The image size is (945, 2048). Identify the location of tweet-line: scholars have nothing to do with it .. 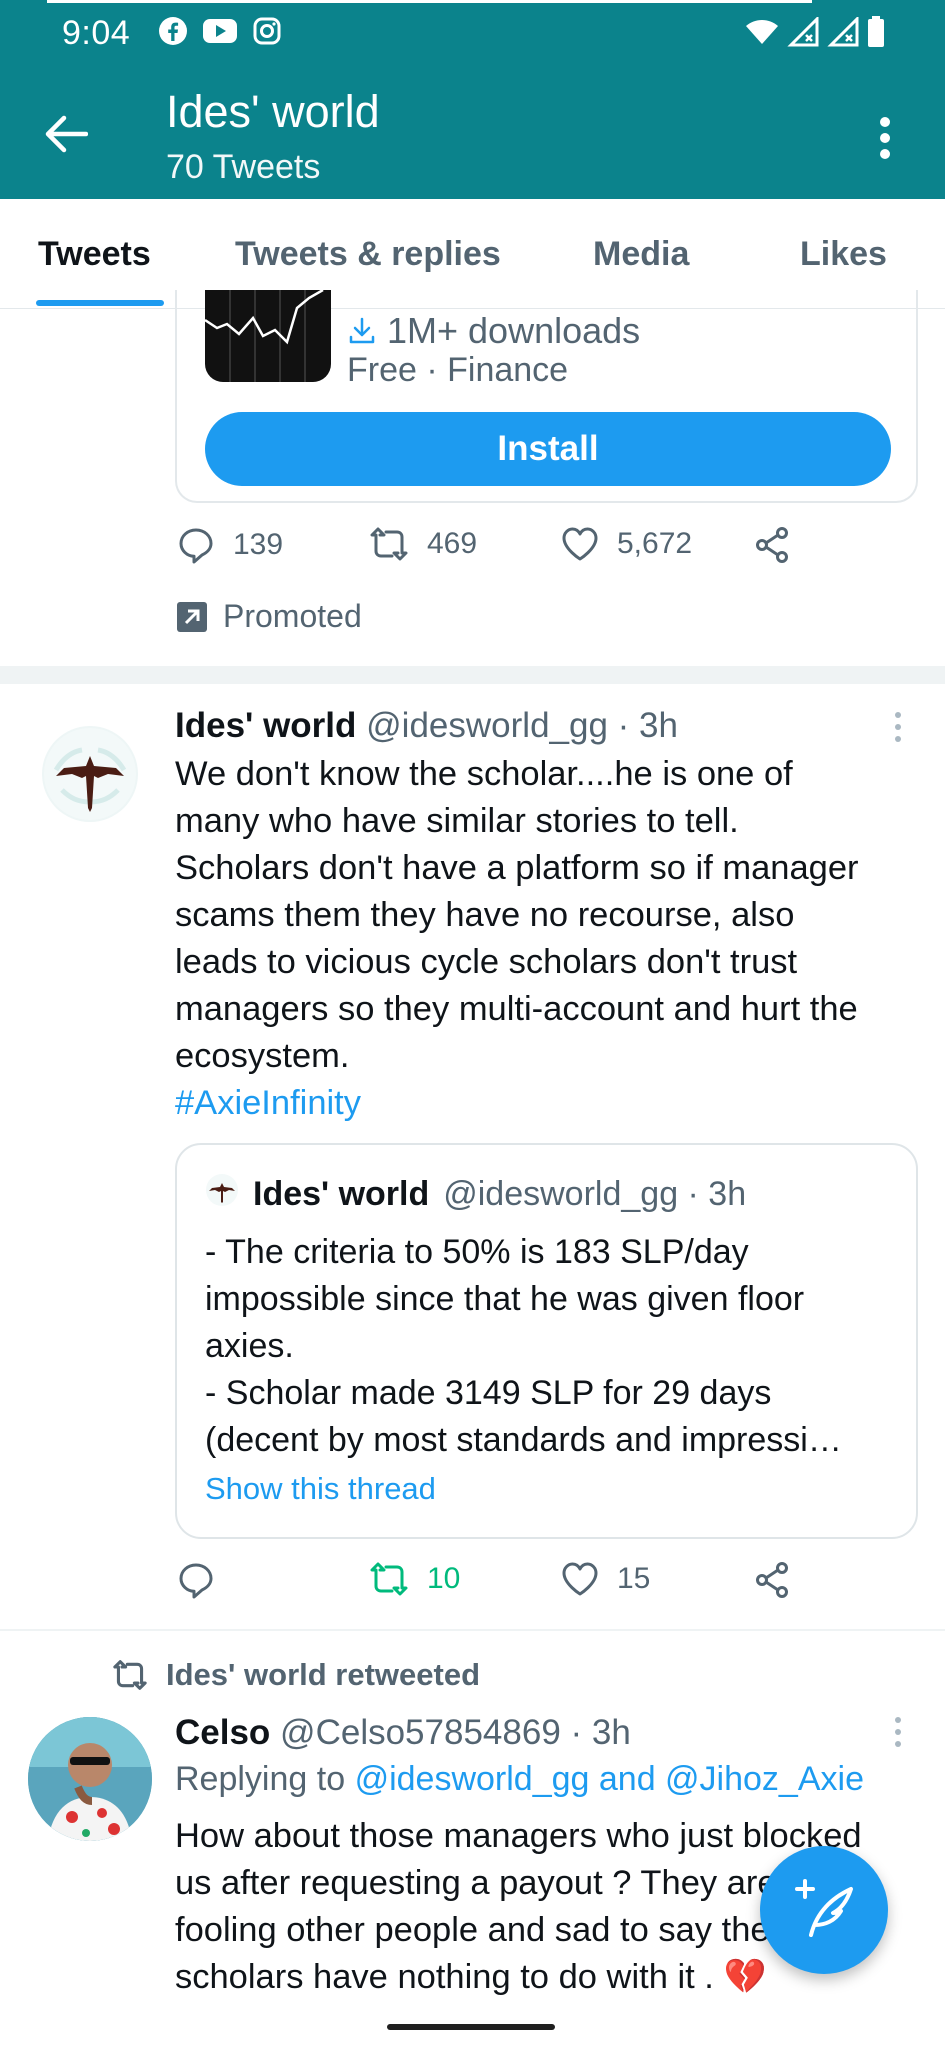
(449, 1977).